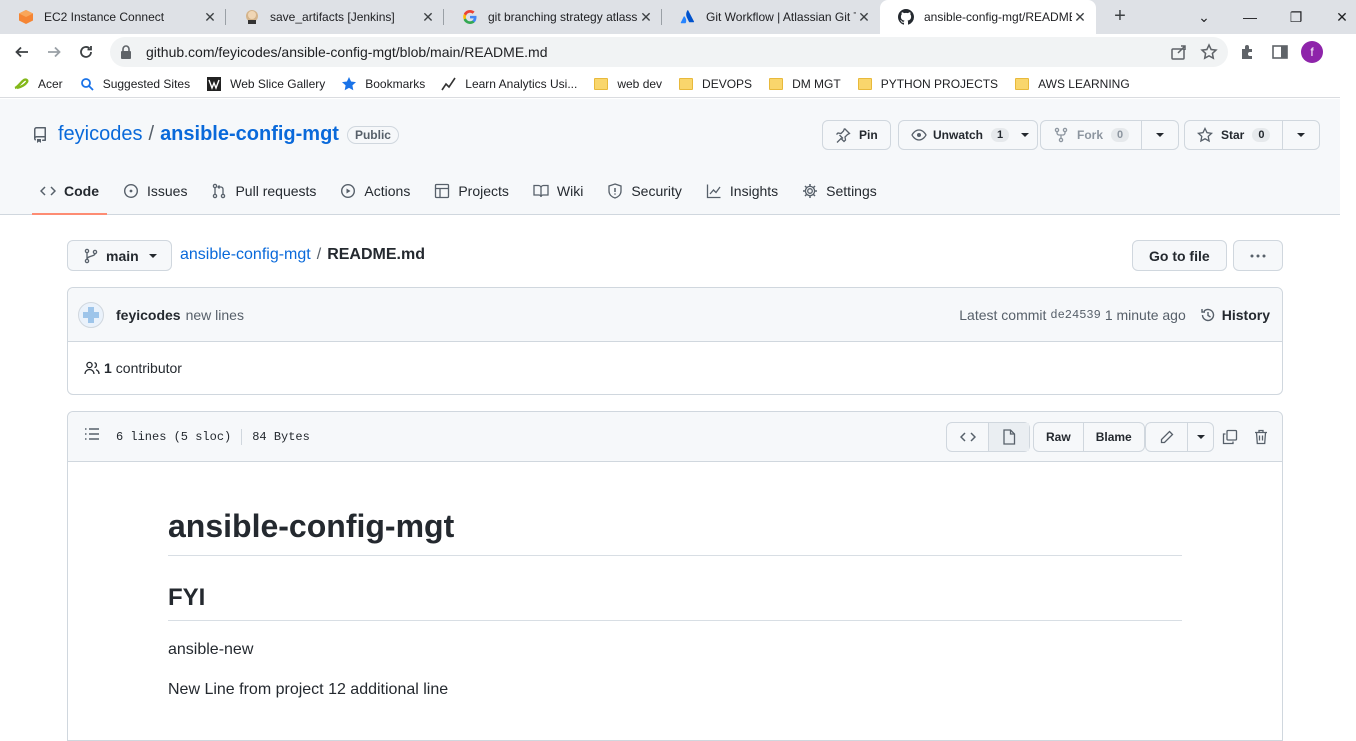 This screenshot has height=741, width=1356. What do you see at coordinates (1252, 135) in the screenshot?
I see `star-button: Star 0` at bounding box center [1252, 135].